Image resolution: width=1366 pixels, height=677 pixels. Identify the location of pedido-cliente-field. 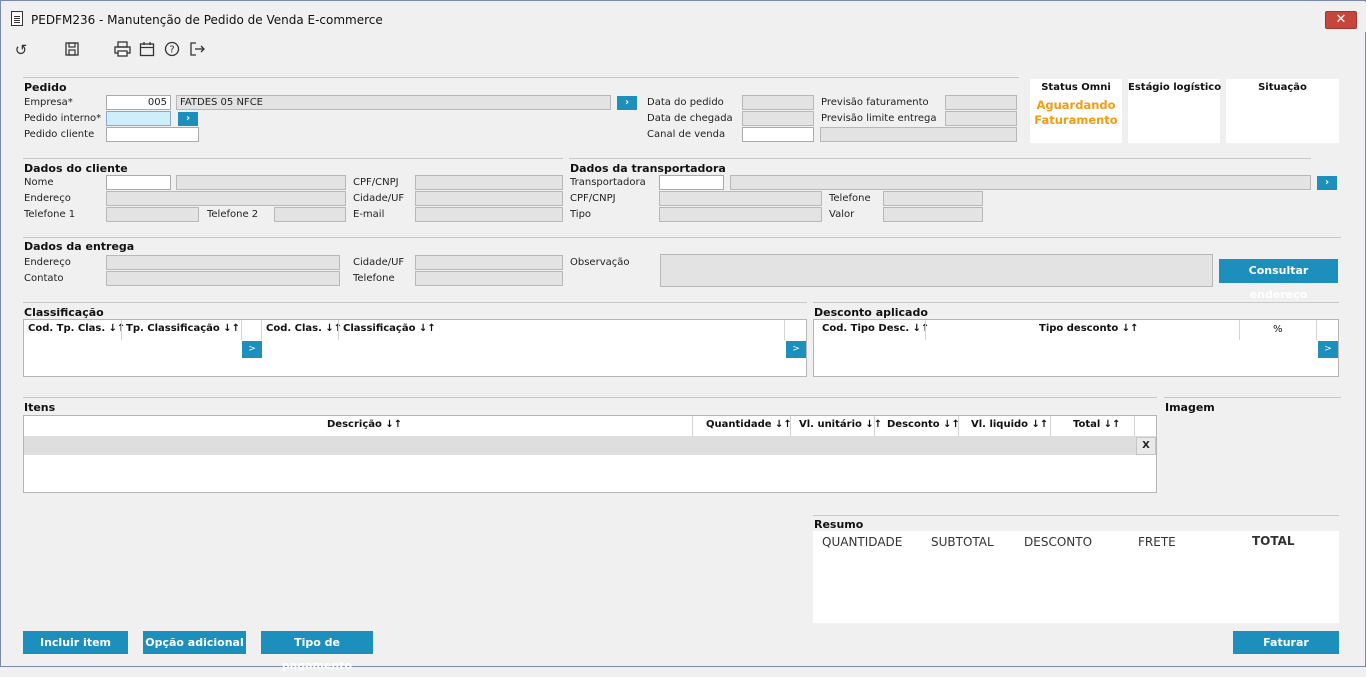
(152, 134).